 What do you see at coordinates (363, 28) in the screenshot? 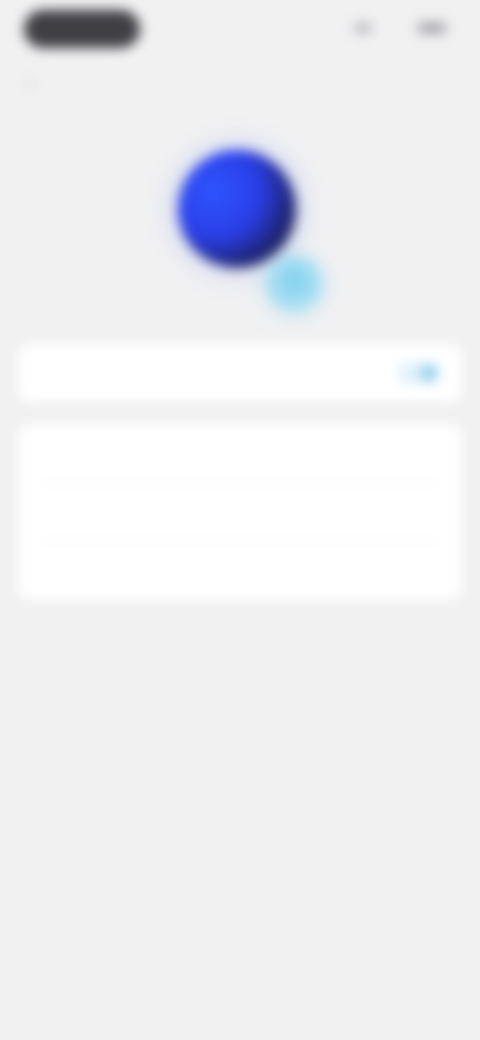
I see `signal-icon` at bounding box center [363, 28].